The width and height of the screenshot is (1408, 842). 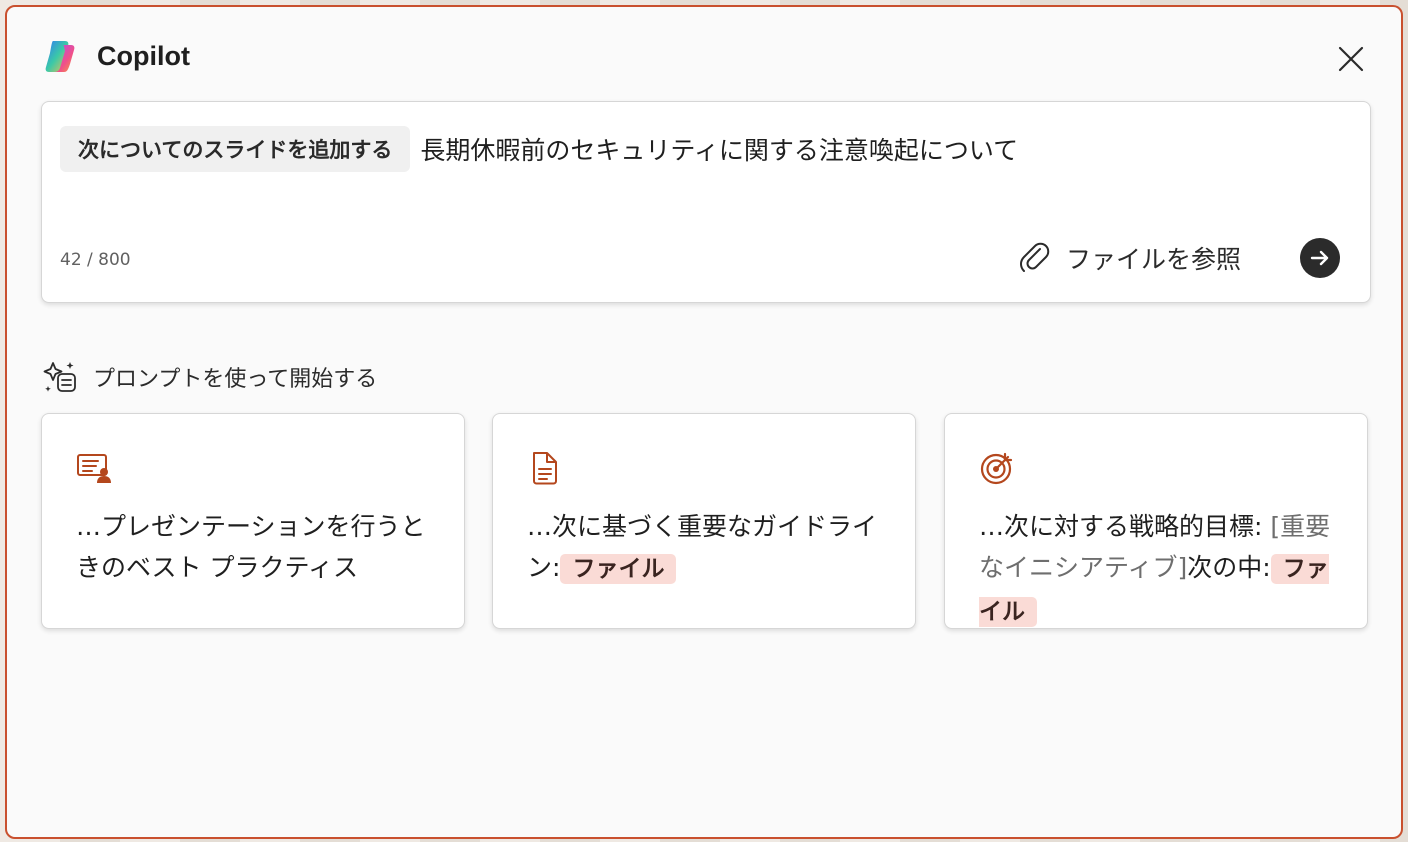 I want to click on prompt-card-text-tail: 次の中:, so click(x=1229, y=567).